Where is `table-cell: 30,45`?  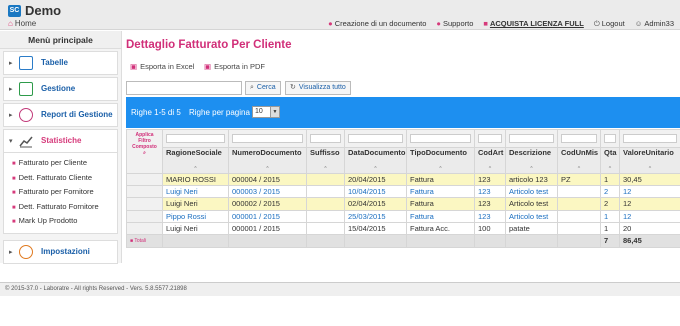
table-cell: 30,45 is located at coordinates (649, 179).